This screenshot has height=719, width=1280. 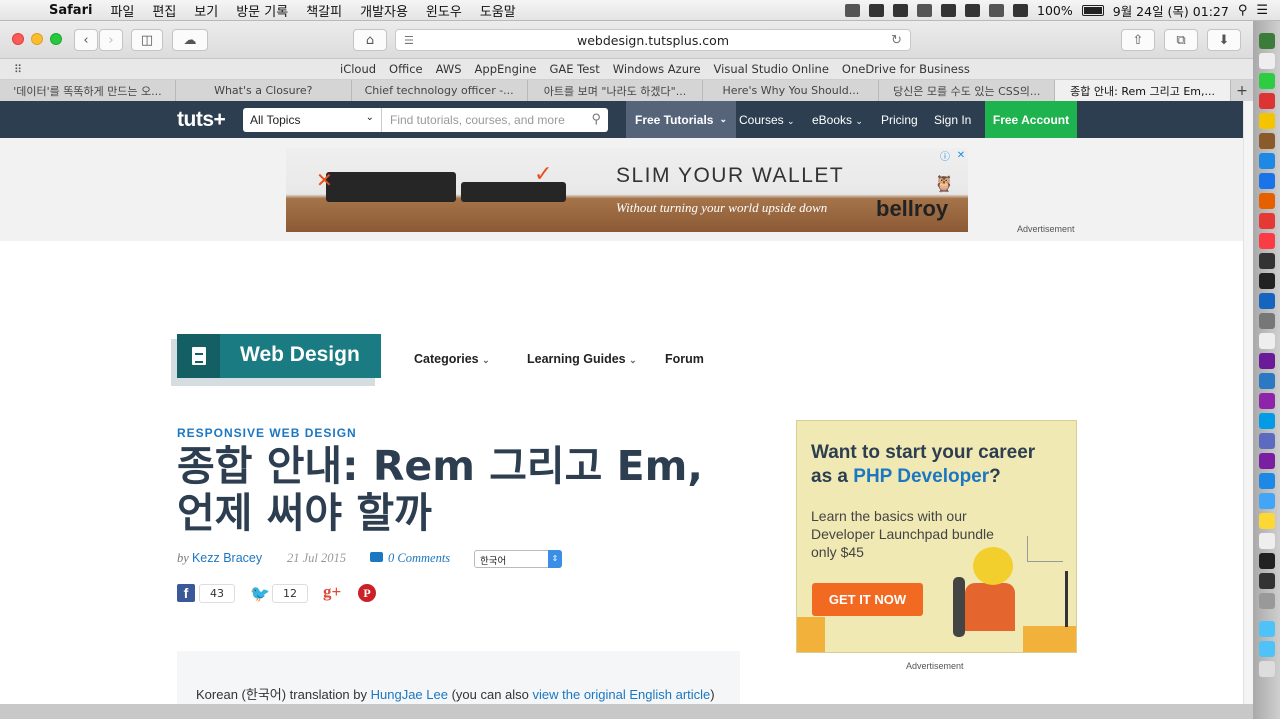 What do you see at coordinates (1031, 119) in the screenshot?
I see `free-account-button: Free Account` at bounding box center [1031, 119].